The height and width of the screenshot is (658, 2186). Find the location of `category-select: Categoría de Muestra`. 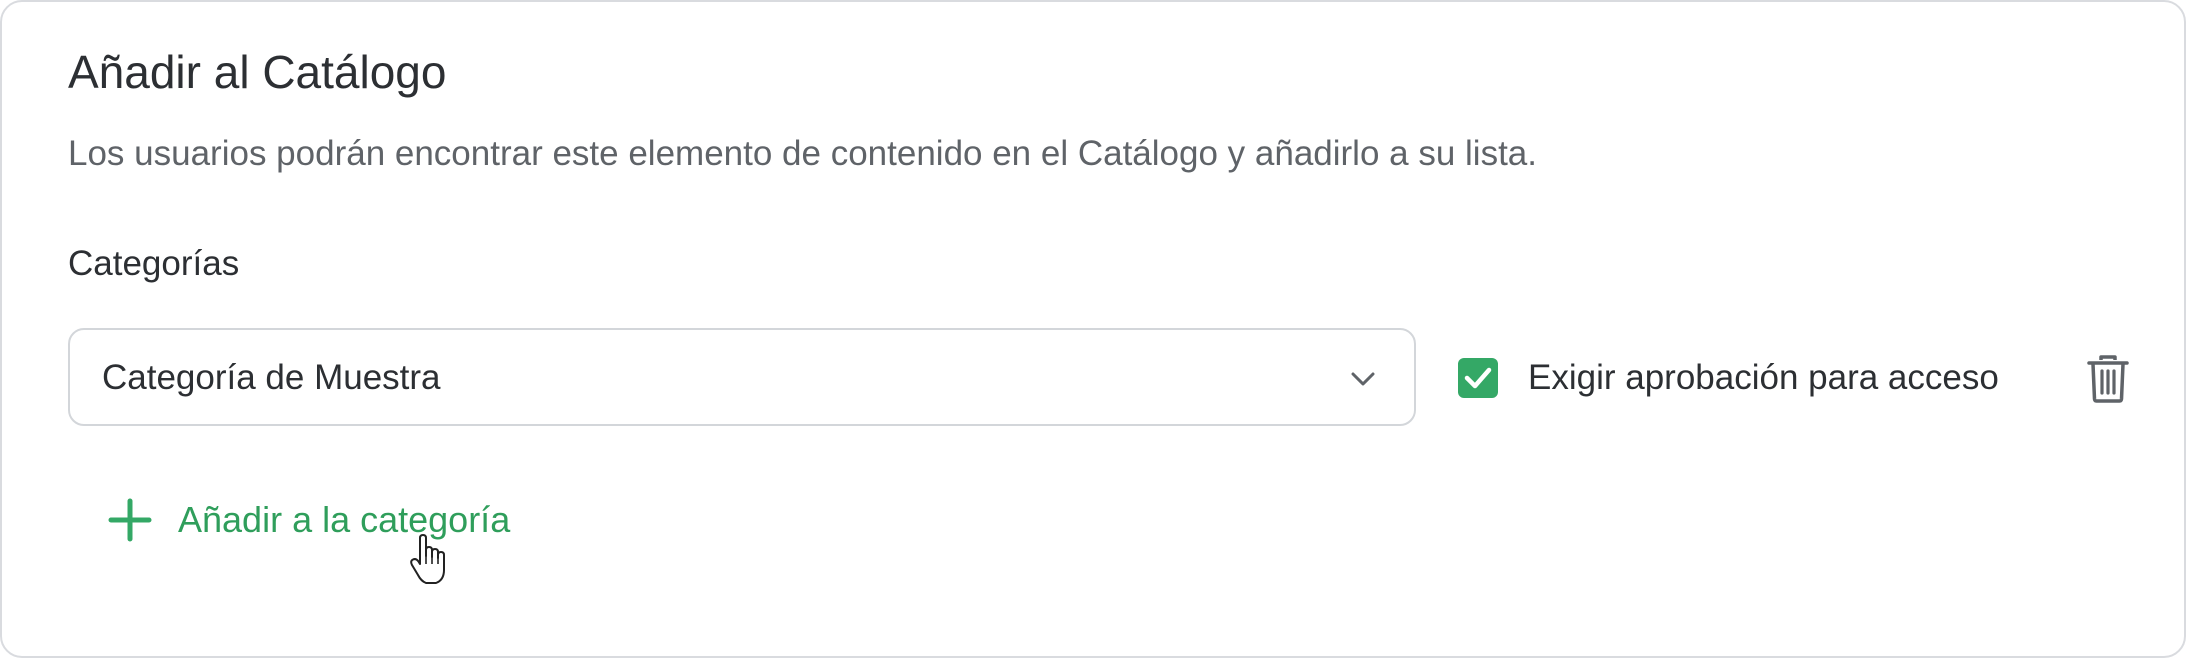

category-select: Categoría de Muestra is located at coordinates (742, 377).